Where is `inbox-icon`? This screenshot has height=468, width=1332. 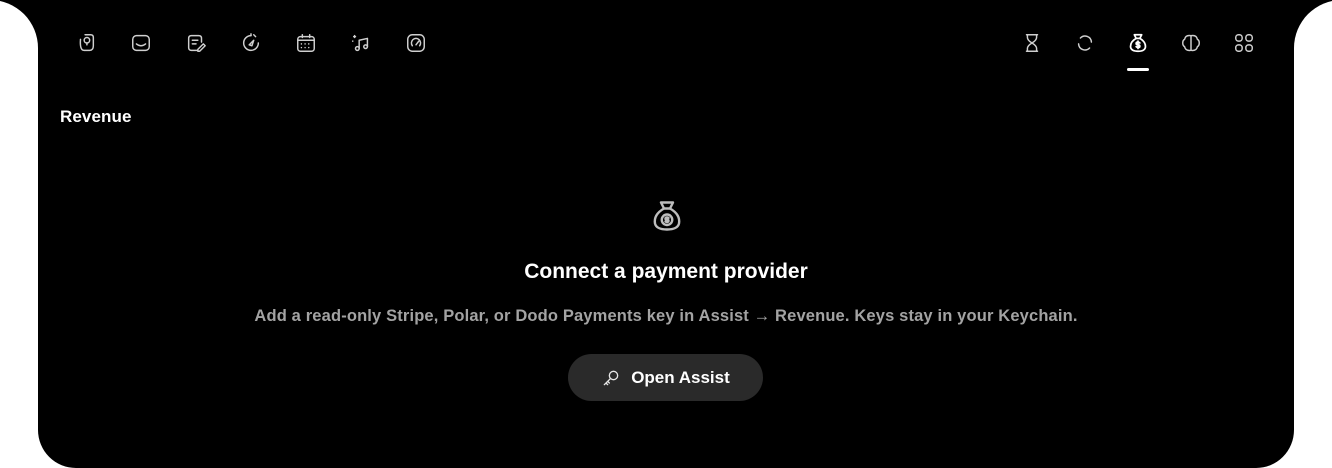
inbox-icon is located at coordinates (141, 43).